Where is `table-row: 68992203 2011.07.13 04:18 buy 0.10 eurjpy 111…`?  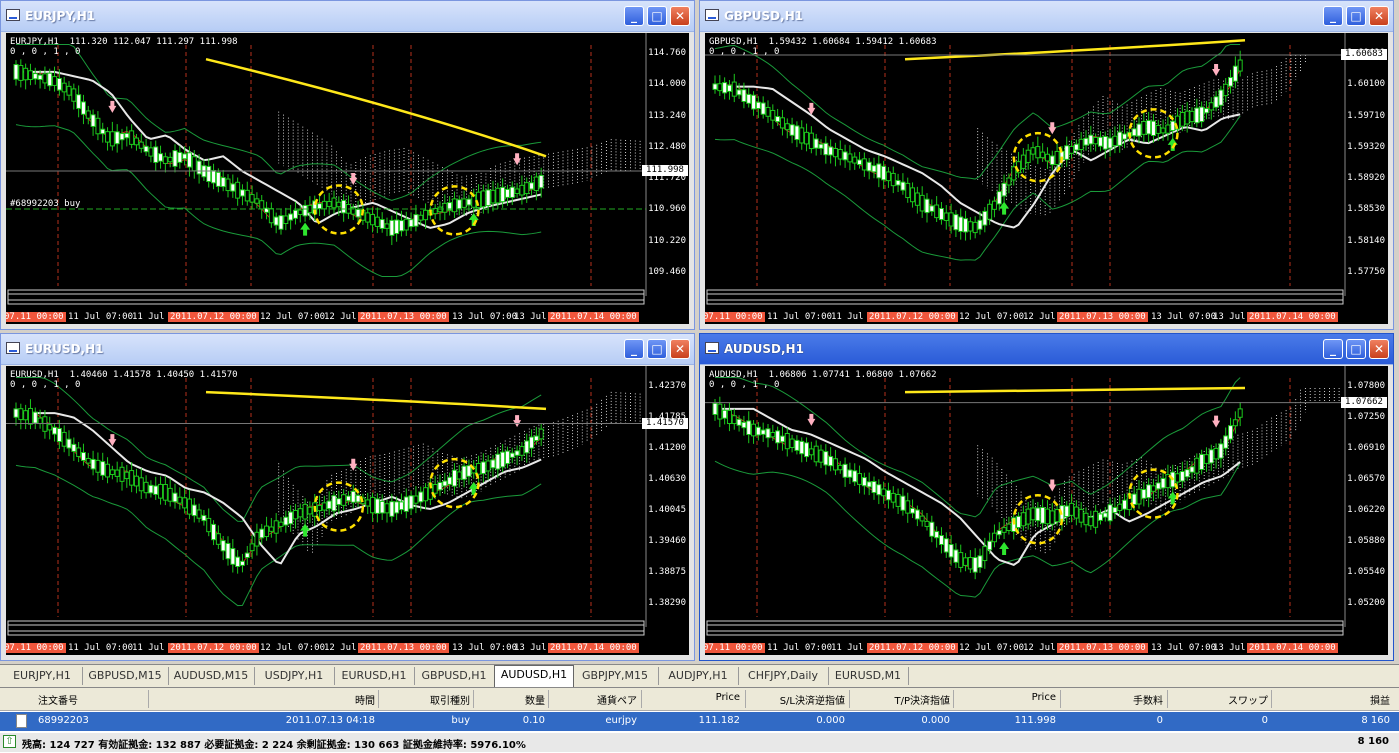
table-row: 68992203 2011.07.13 04:18 buy 0.10 eurjpy 111… is located at coordinates (699, 721).